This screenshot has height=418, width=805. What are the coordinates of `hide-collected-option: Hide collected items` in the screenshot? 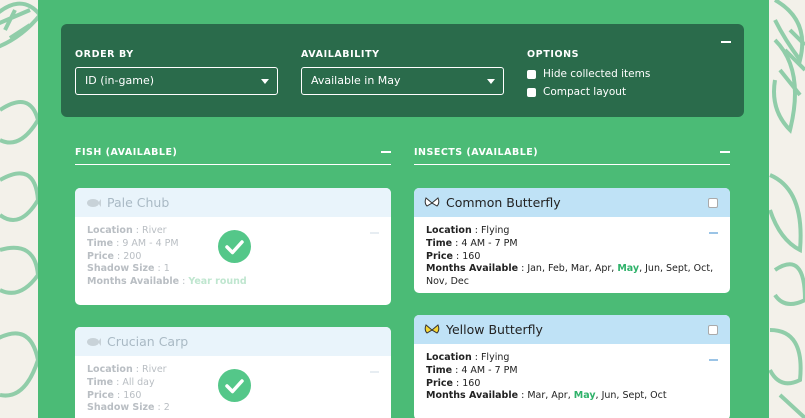 It's located at (588, 74).